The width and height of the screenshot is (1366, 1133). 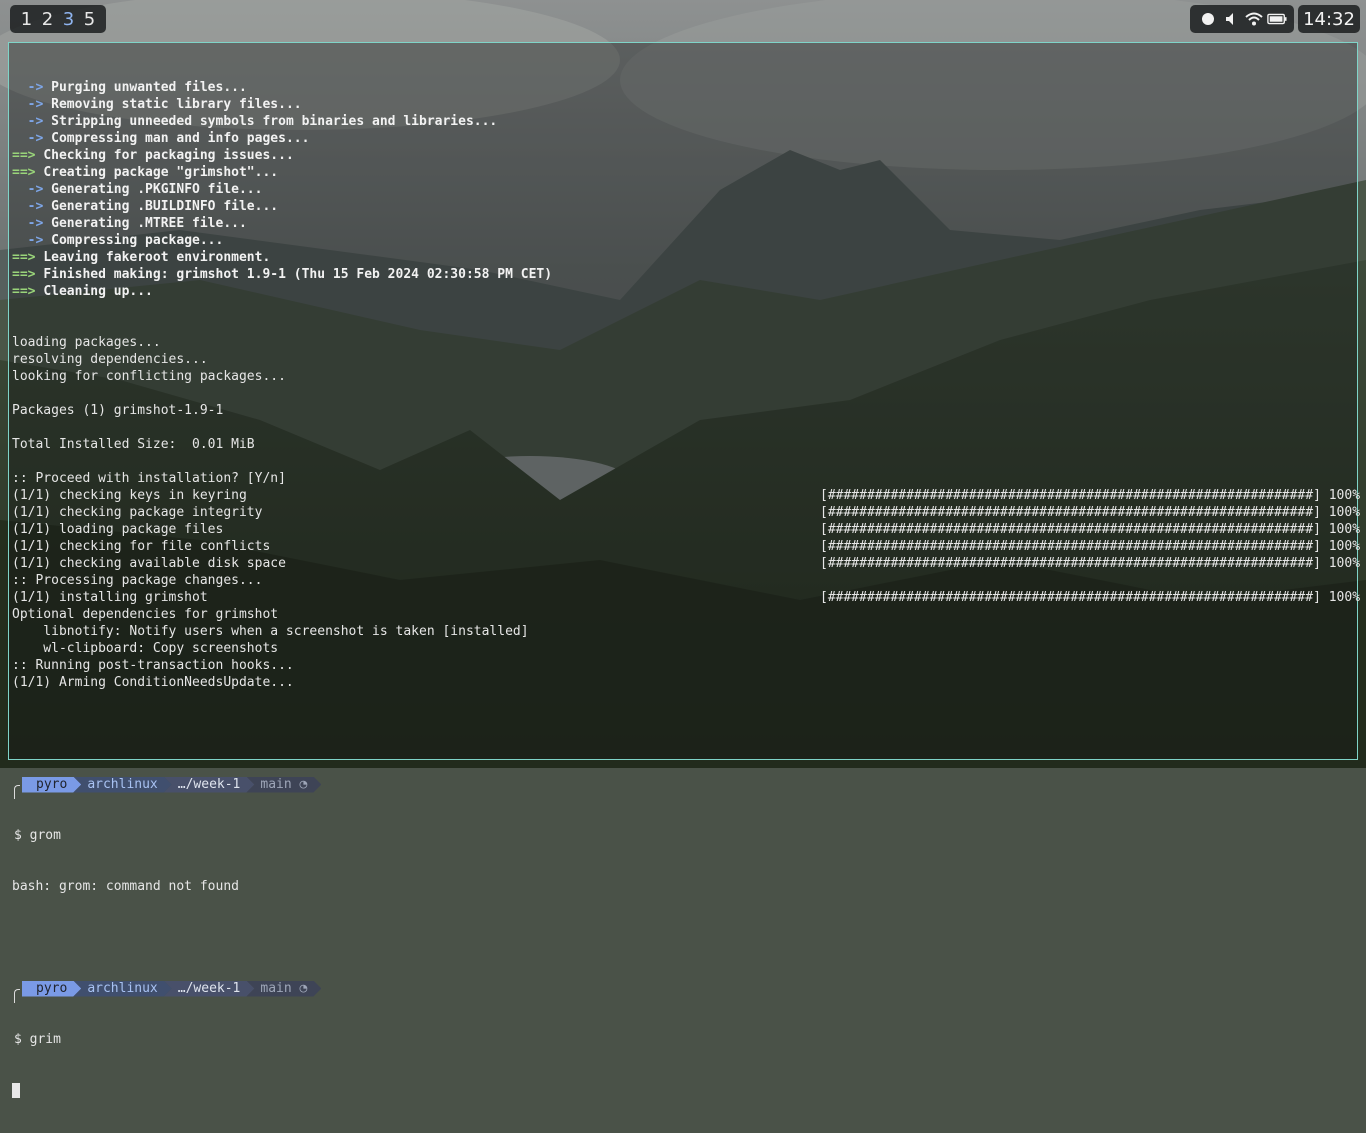 What do you see at coordinates (37, 1039) in the screenshot?
I see `command-input: $ grim` at bounding box center [37, 1039].